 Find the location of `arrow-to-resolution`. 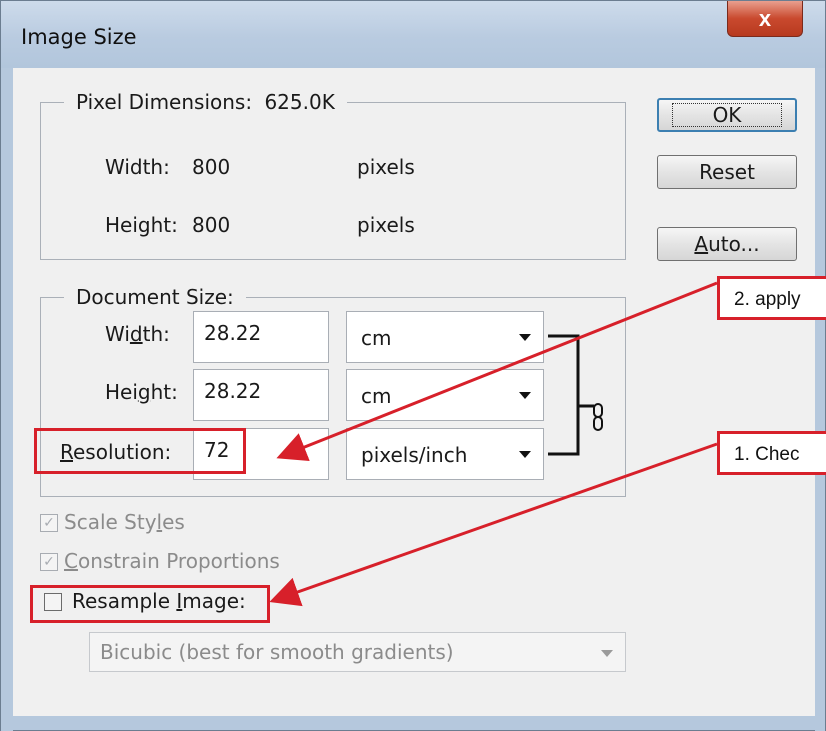

arrow-to-resolution is located at coordinates (497, 371).